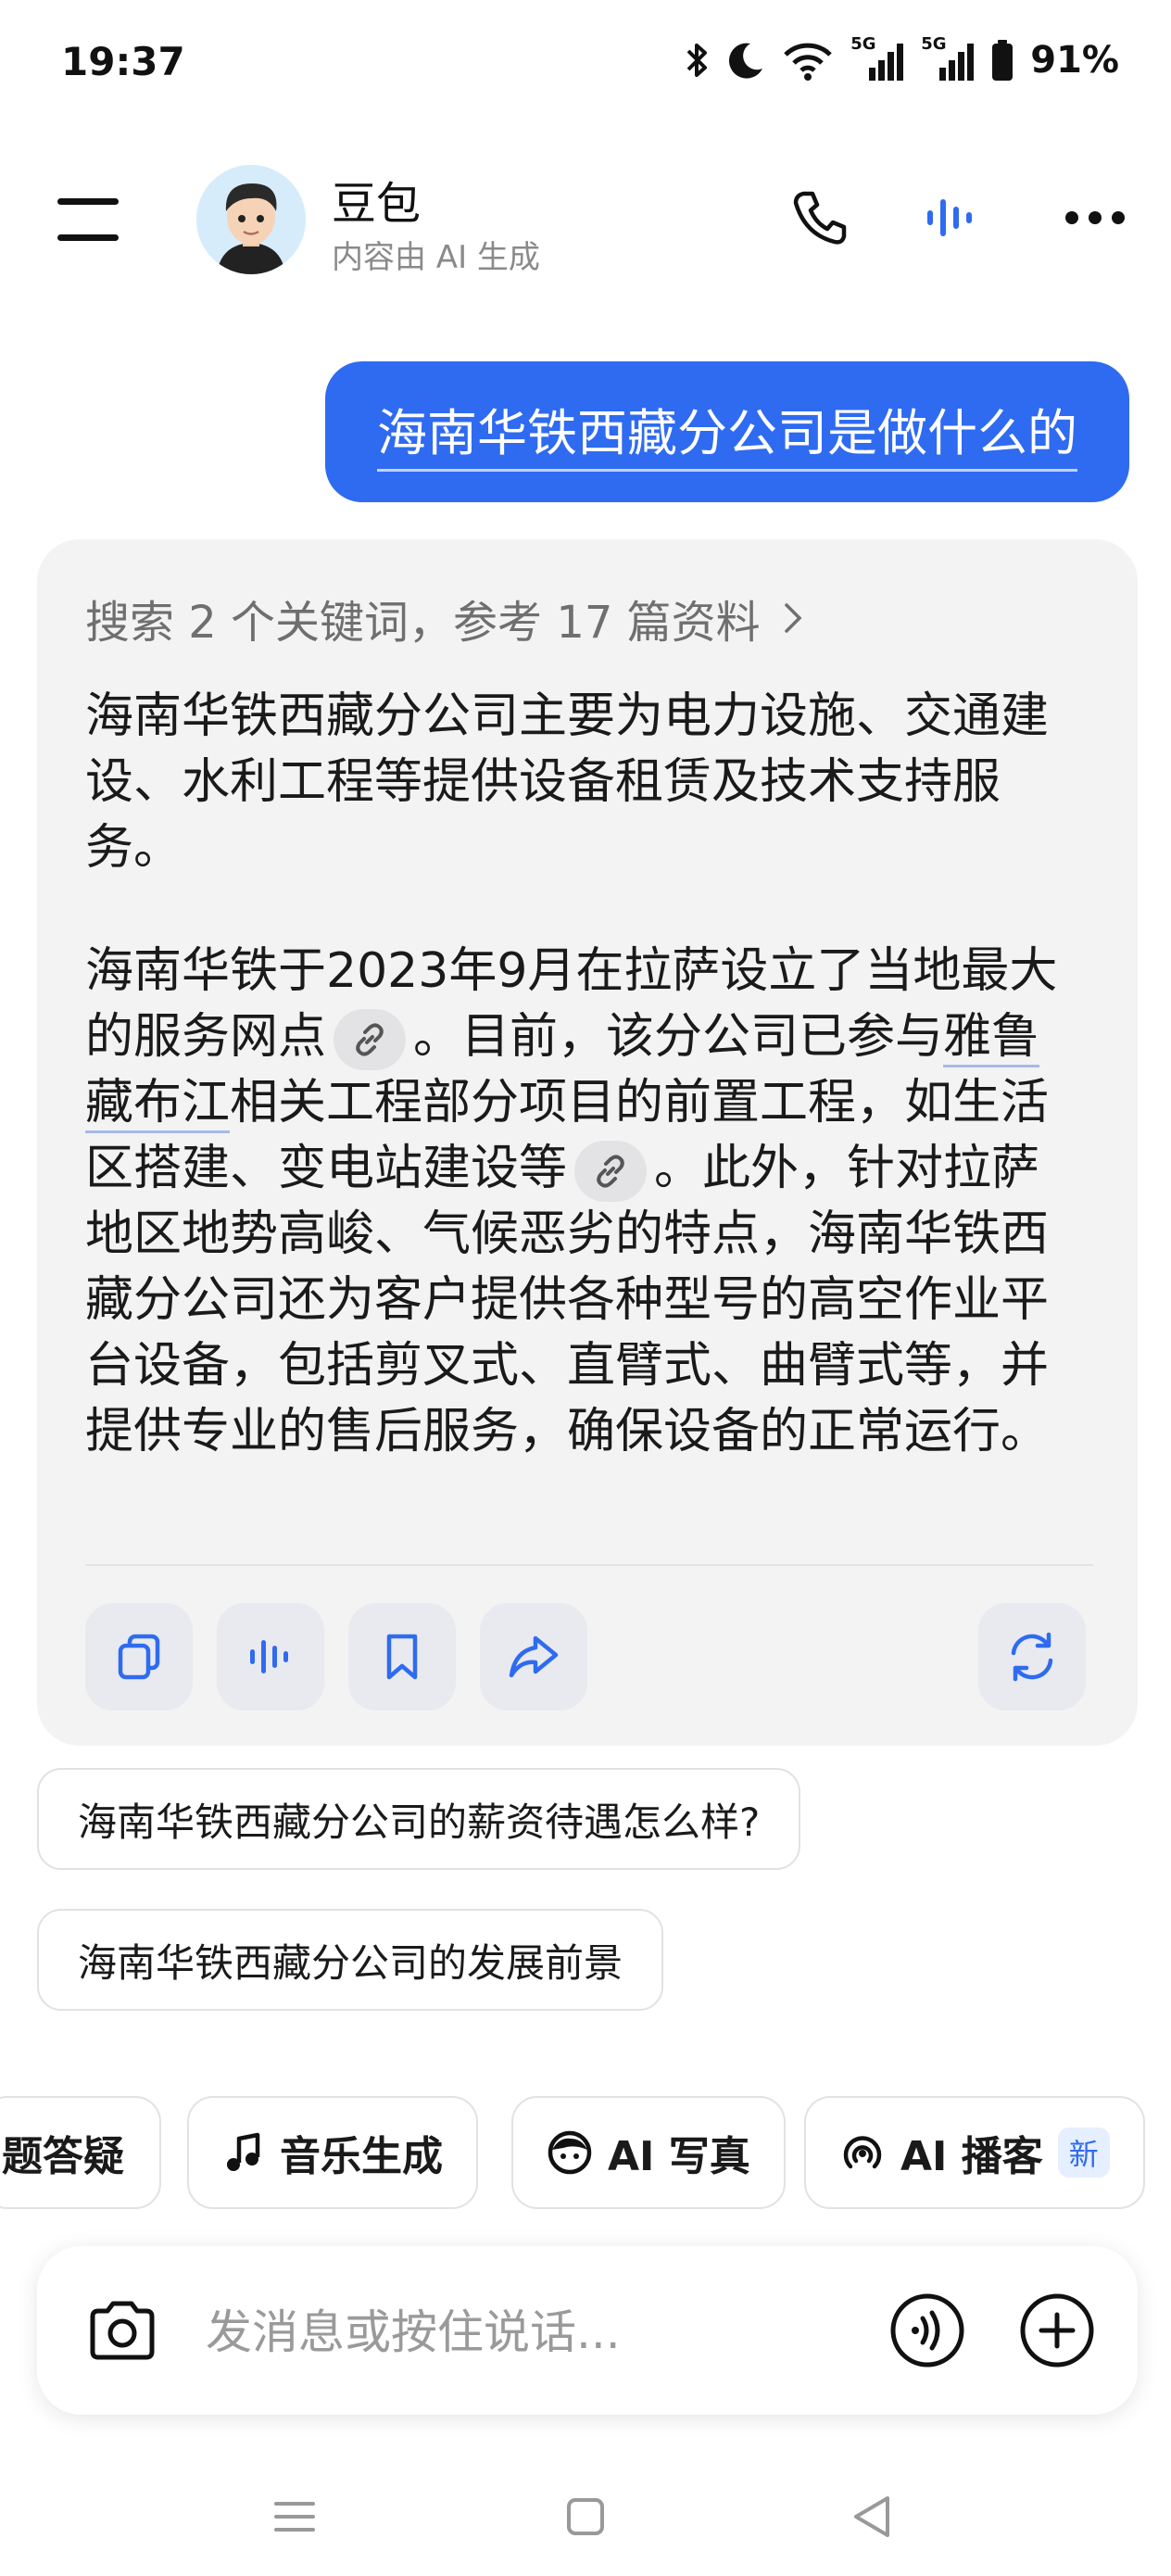  I want to click on share-icon, so click(534, 1656).